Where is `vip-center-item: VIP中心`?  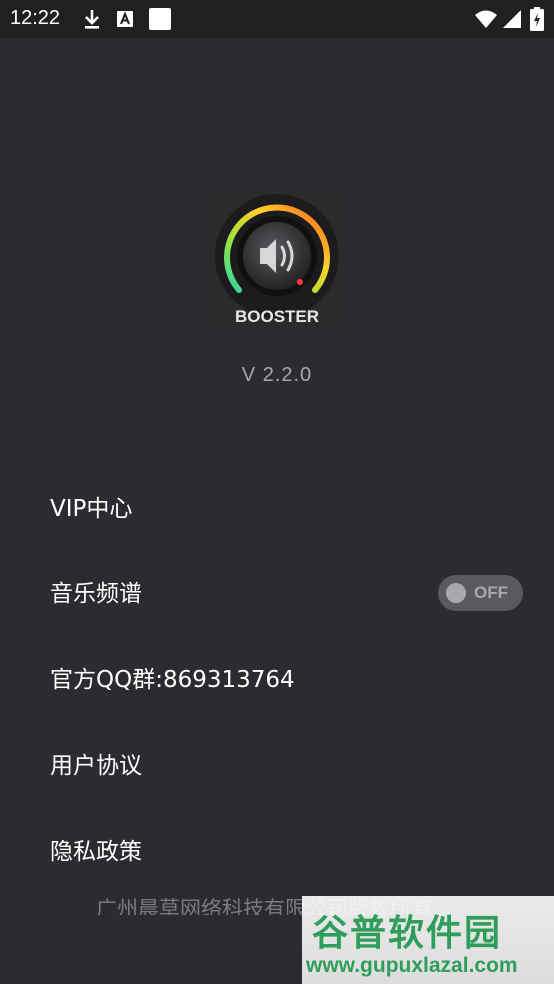 vip-center-item: VIP中心 is located at coordinates (290, 509).